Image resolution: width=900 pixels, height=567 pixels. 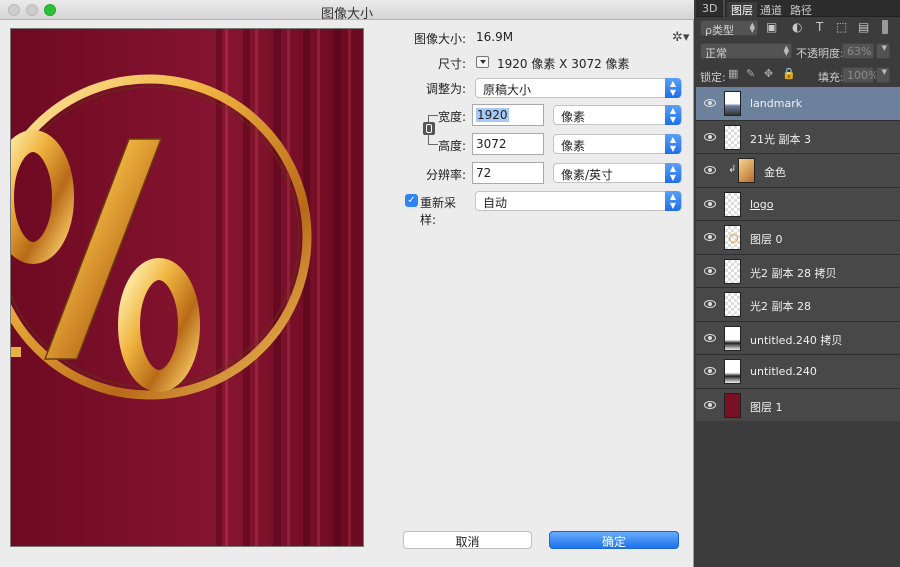 I want to click on resolution-unit-select: 像素/英寸 ▲ ▼, so click(x=617, y=173).